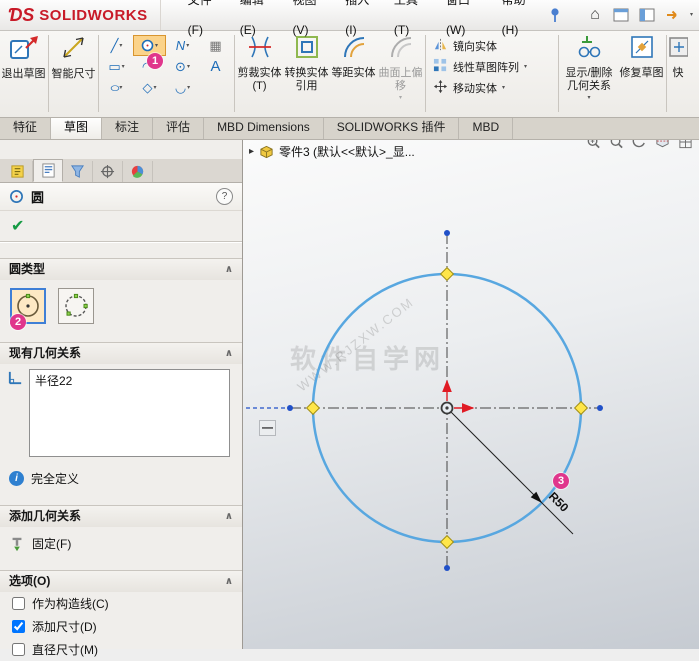  Describe the element at coordinates (267, 428) in the screenshot. I see `horizontal-relation-marker: —` at that location.